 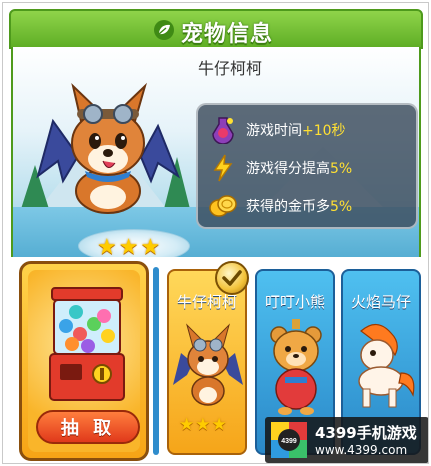 I want to click on pony-pet-thumbnail, so click(x=386, y=365).